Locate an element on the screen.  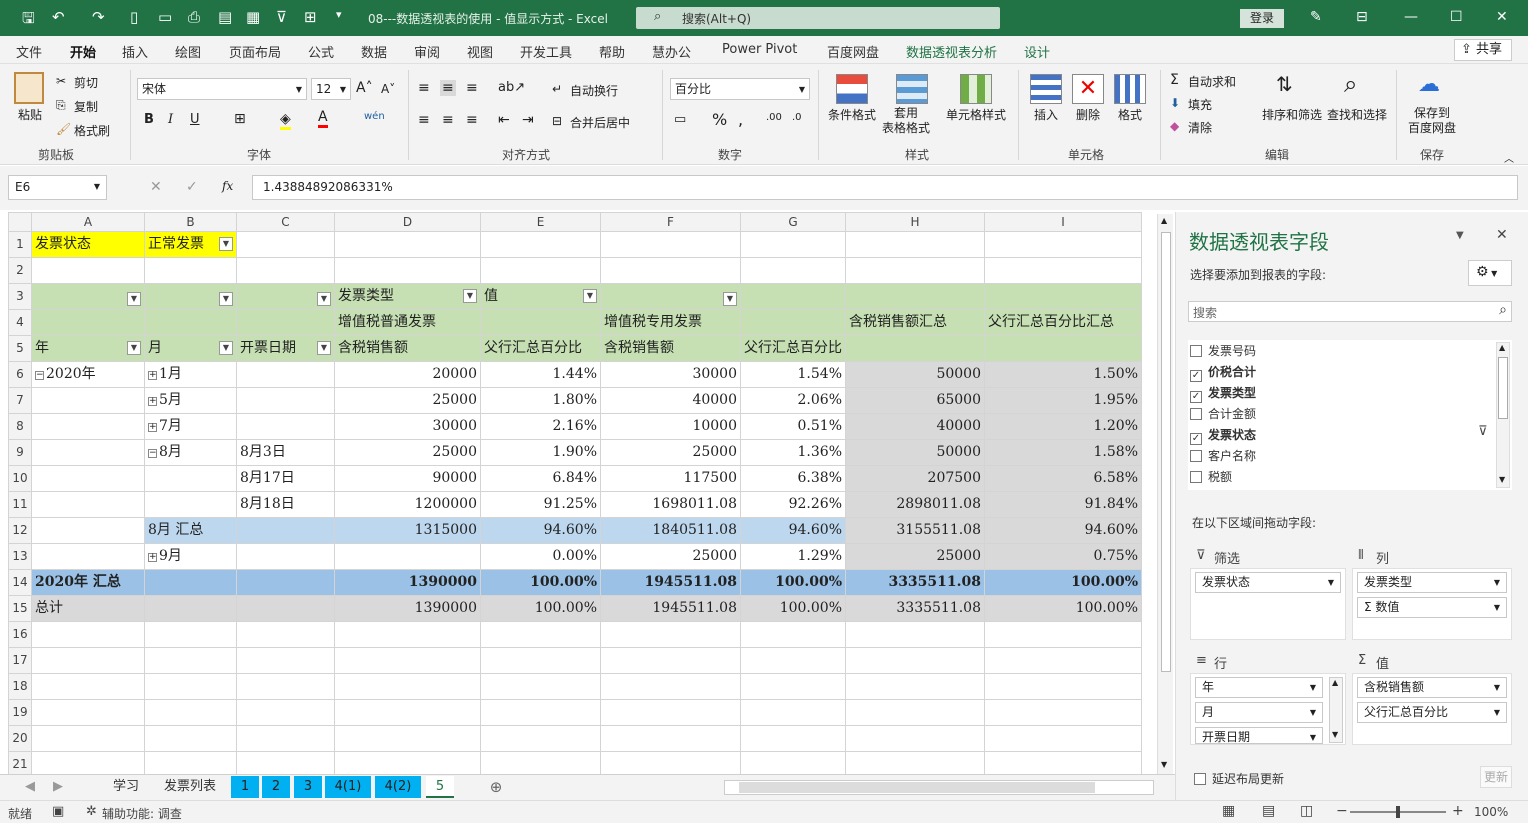
cell: 0.51% is located at coordinates (793, 426).